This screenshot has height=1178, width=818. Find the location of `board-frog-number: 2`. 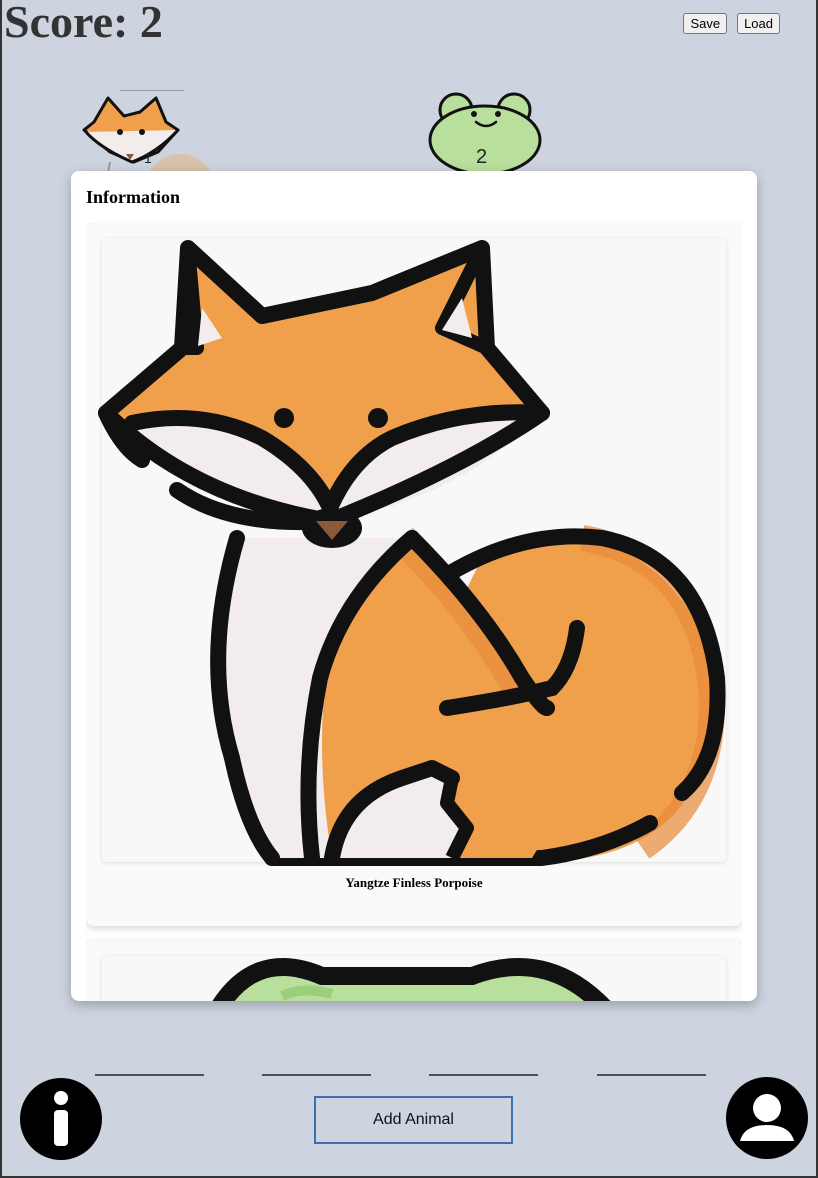

board-frog-number: 2 is located at coordinates (482, 157).